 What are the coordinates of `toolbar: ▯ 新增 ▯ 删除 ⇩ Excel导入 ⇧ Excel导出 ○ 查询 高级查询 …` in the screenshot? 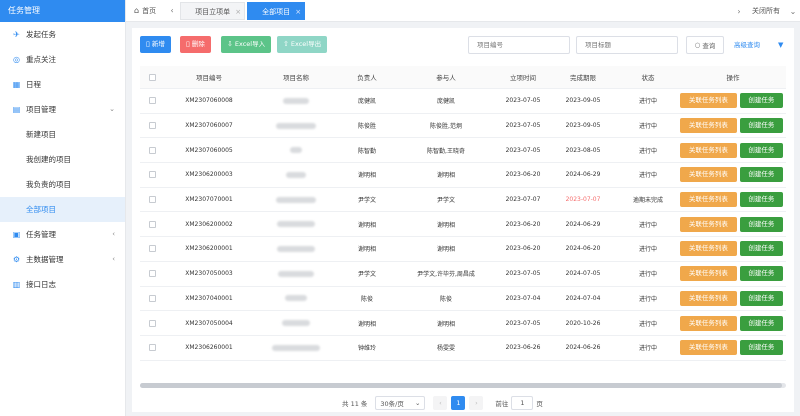 It's located at (463, 45).